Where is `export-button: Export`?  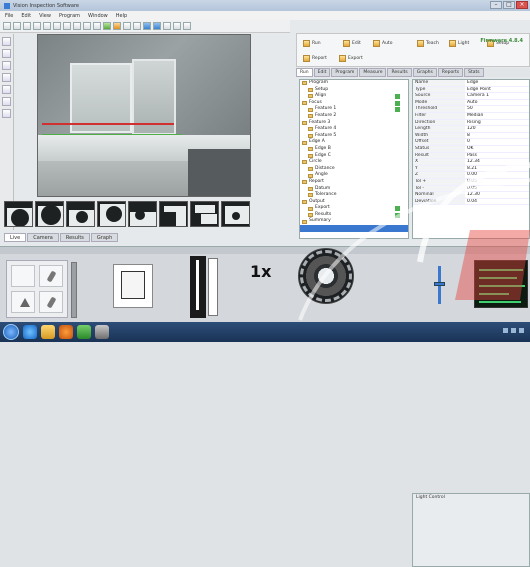
export-button: Export is located at coordinates (351, 58).